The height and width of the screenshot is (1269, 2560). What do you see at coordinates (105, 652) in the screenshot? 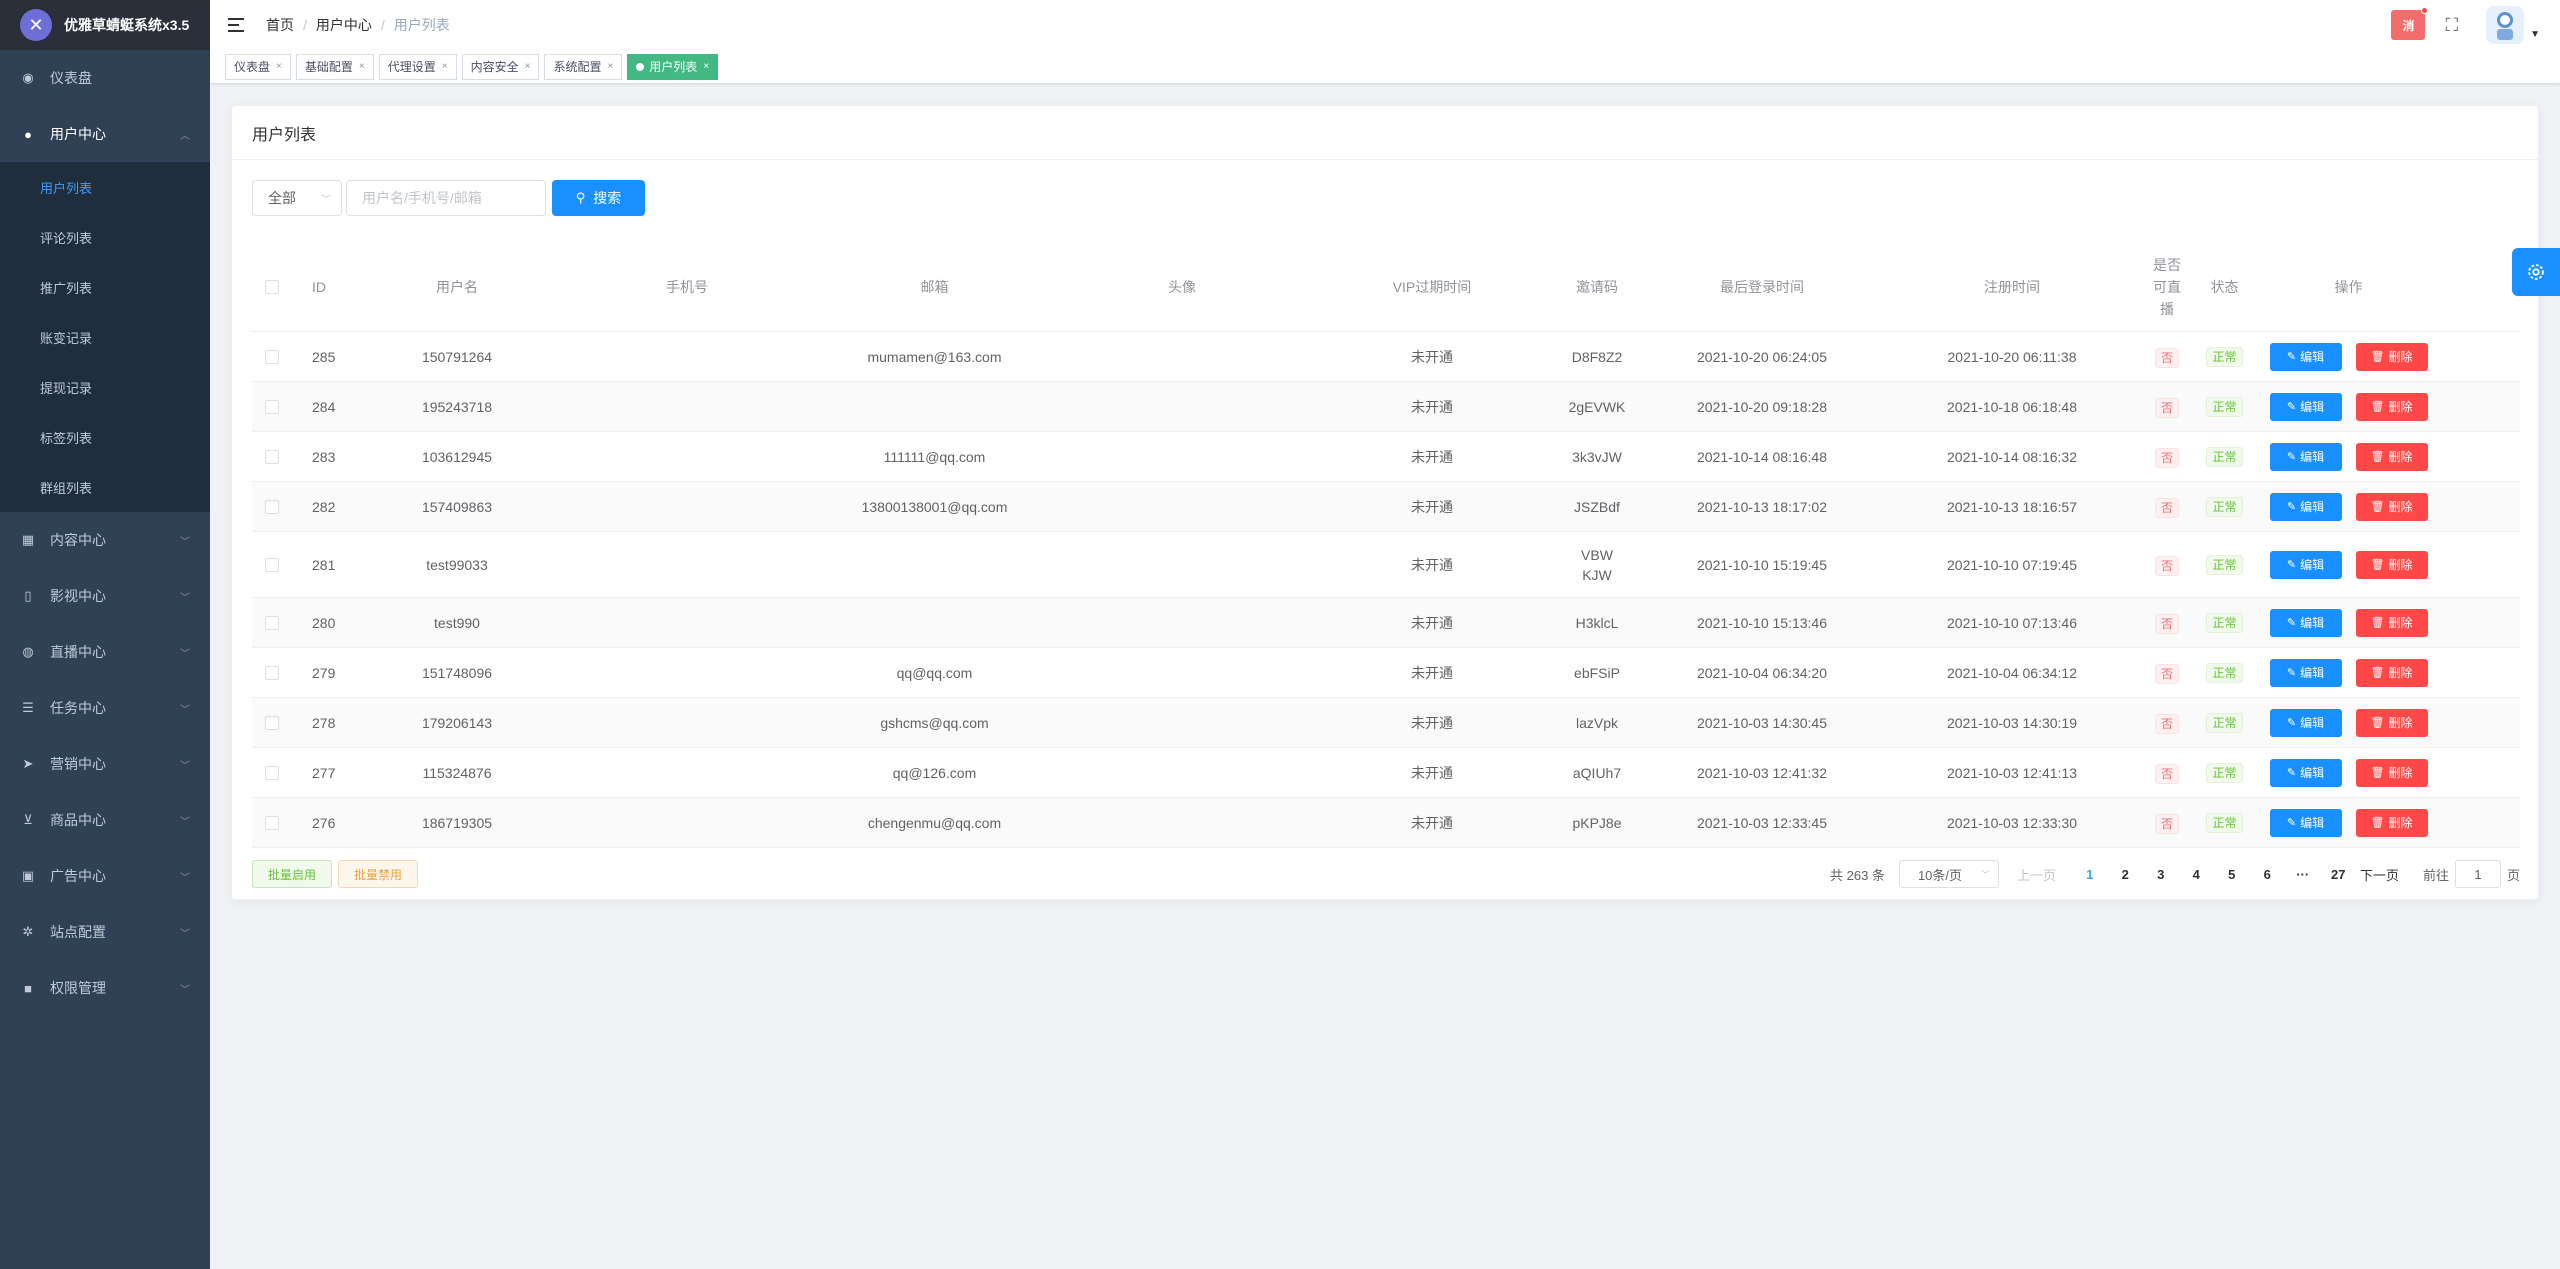
I see `sidebar-item-live: ◍ 直播中心 ﹀` at bounding box center [105, 652].